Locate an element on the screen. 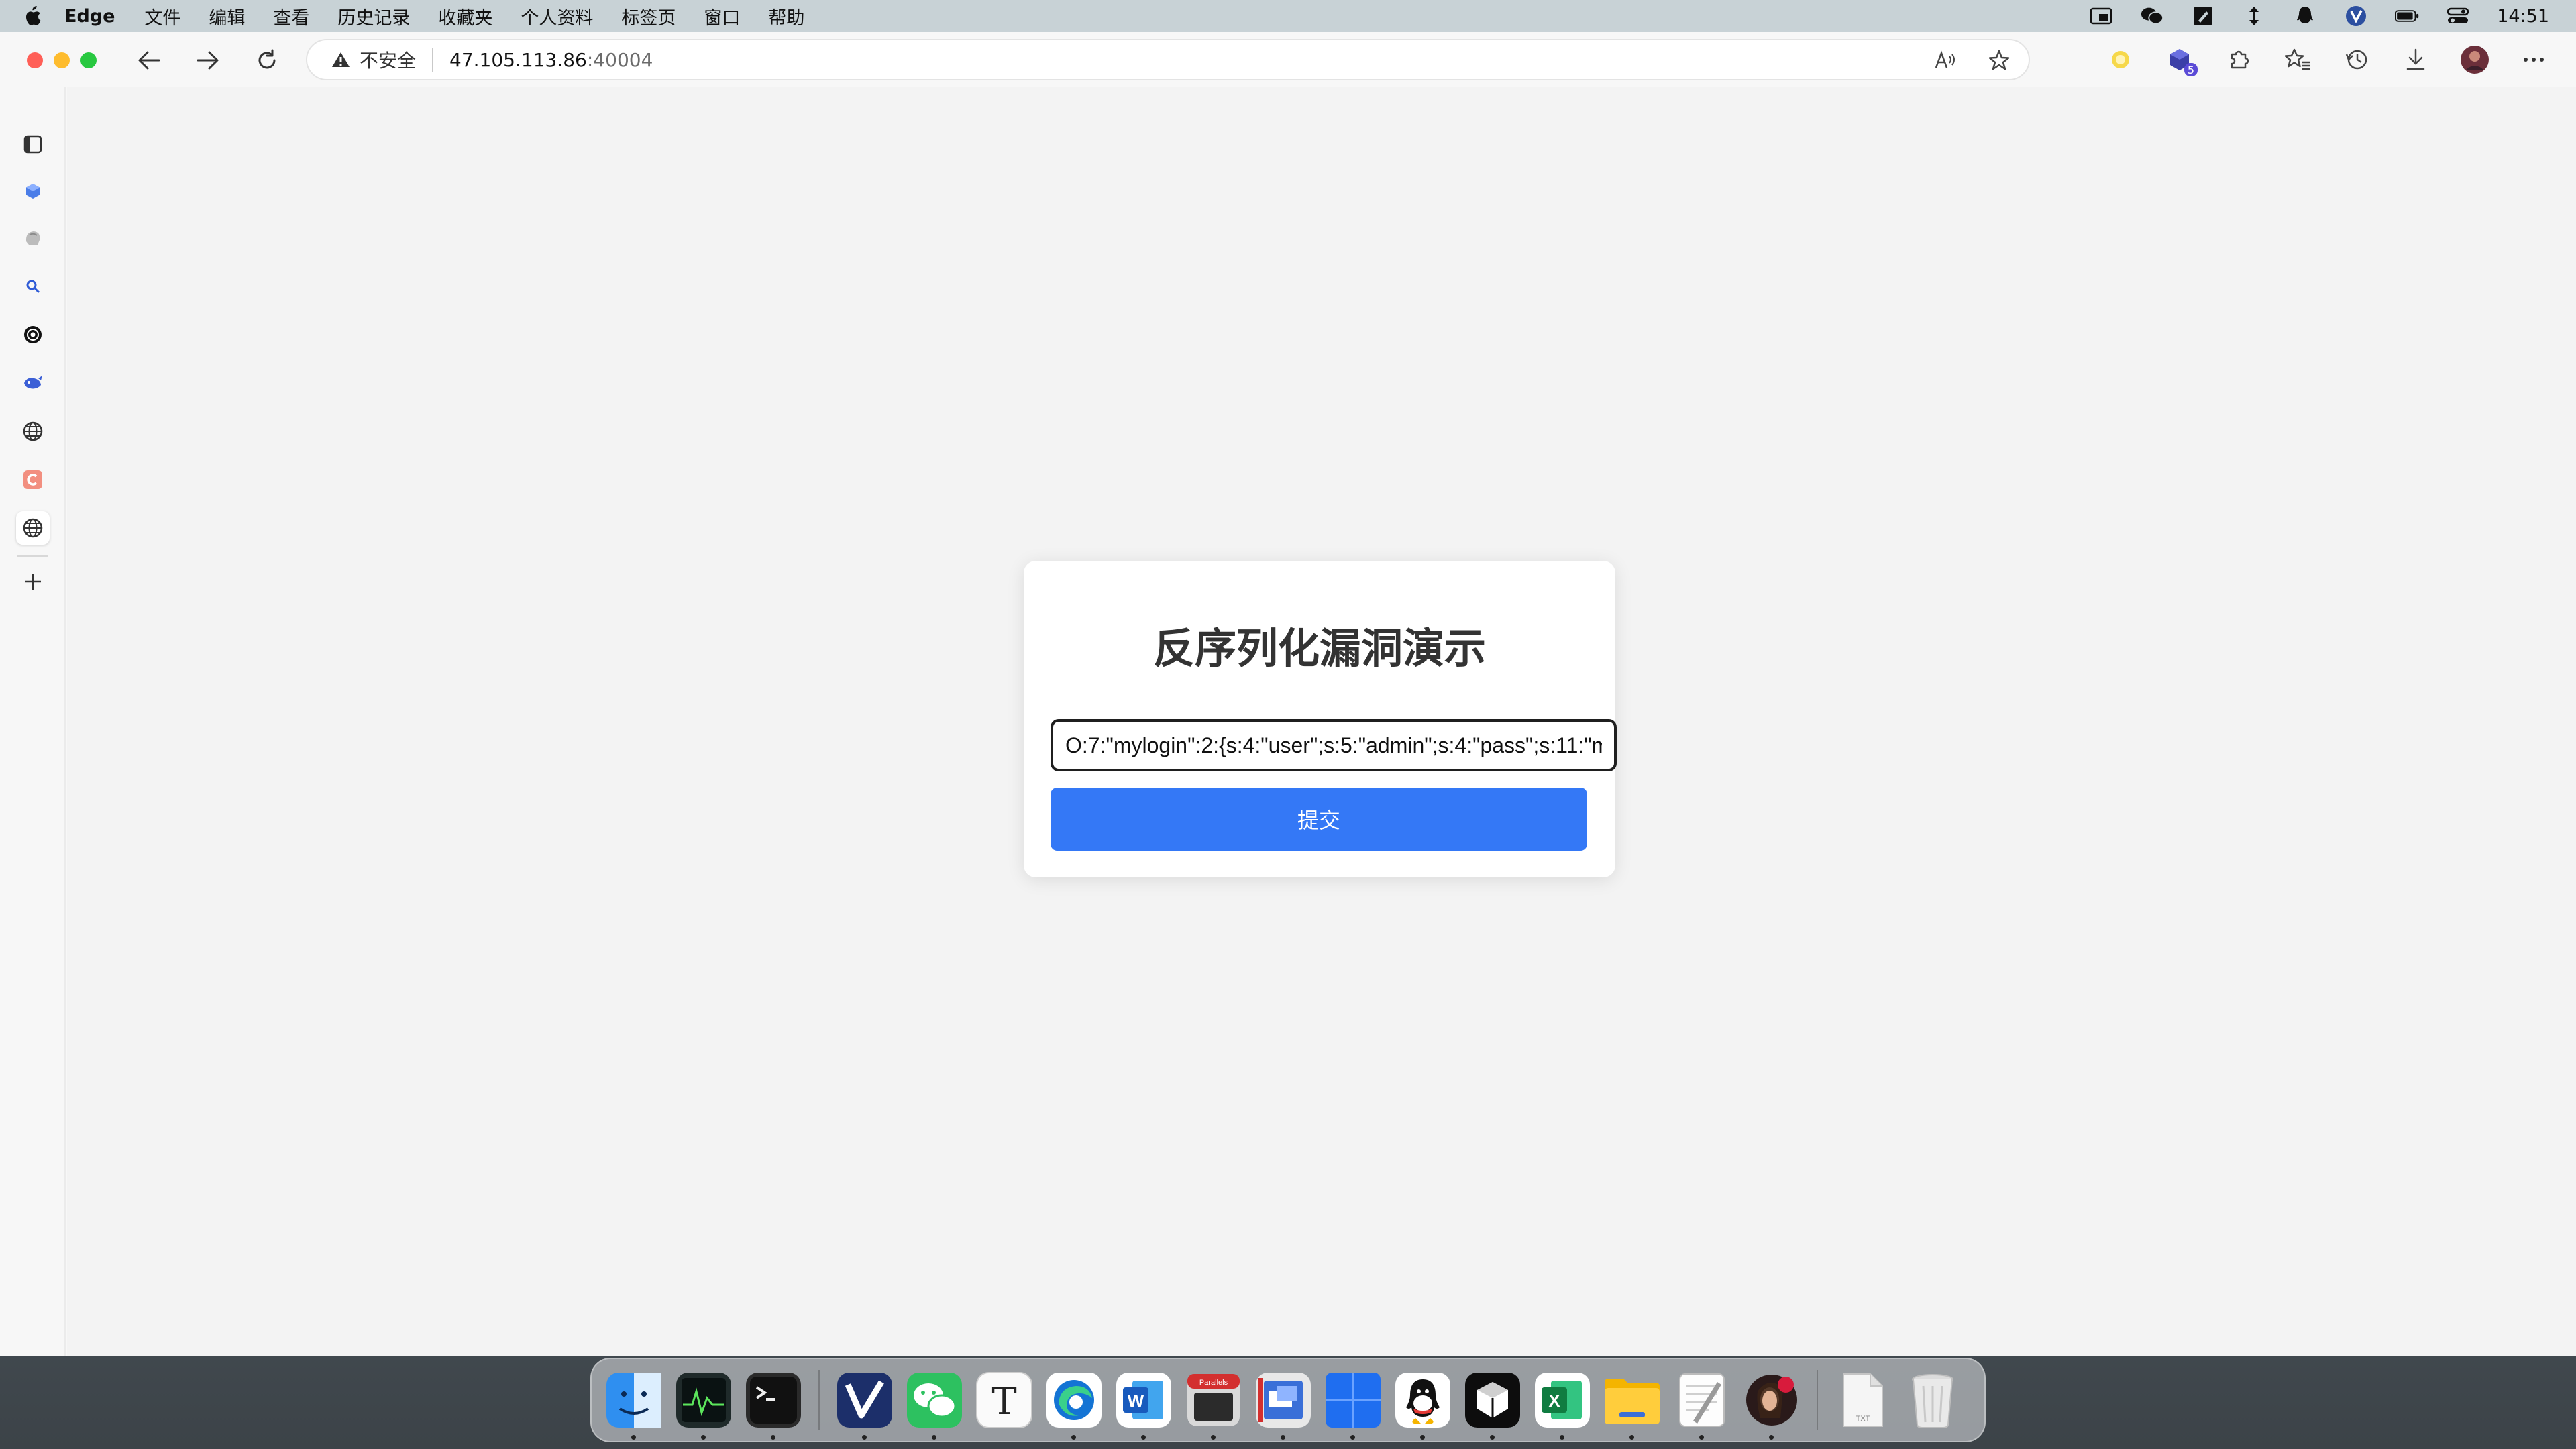  battery-icon is located at coordinates (2407, 16).